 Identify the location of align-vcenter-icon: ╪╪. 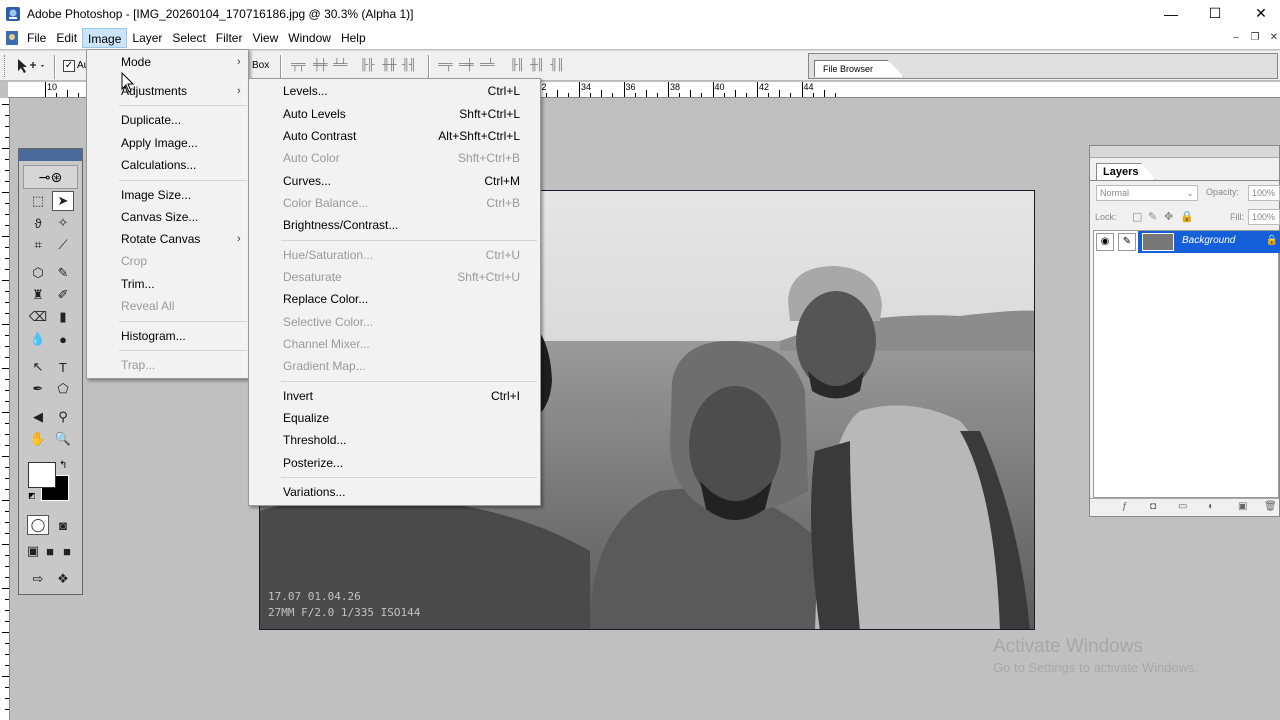
(322, 66).